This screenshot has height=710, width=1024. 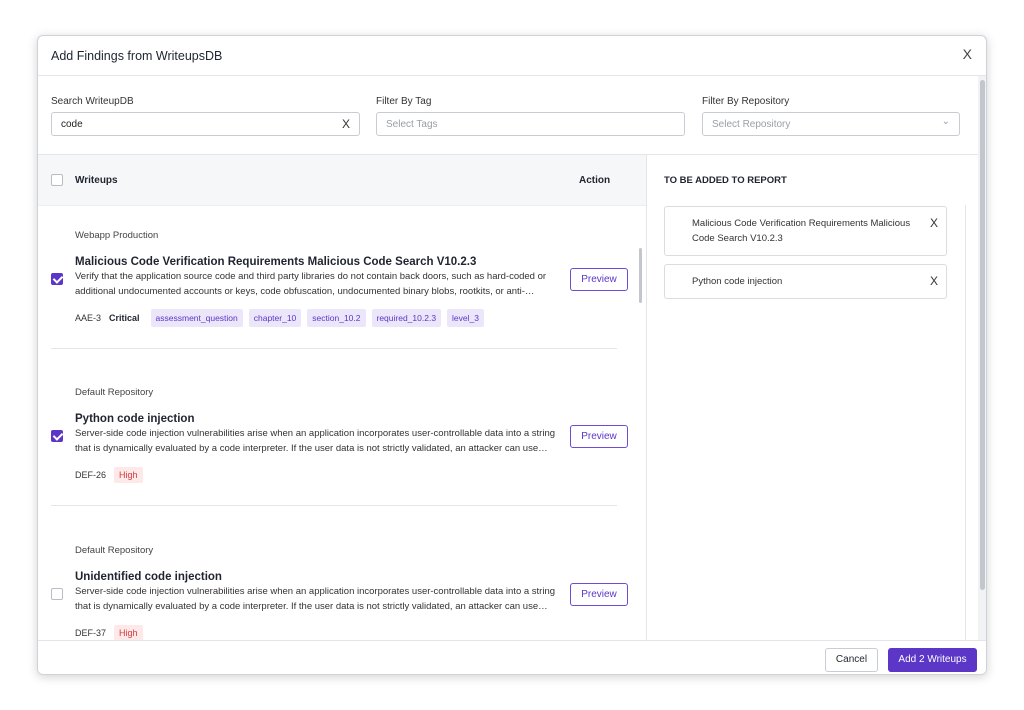 What do you see at coordinates (148, 577) in the screenshot?
I see `item-title: Unidentified code injection` at bounding box center [148, 577].